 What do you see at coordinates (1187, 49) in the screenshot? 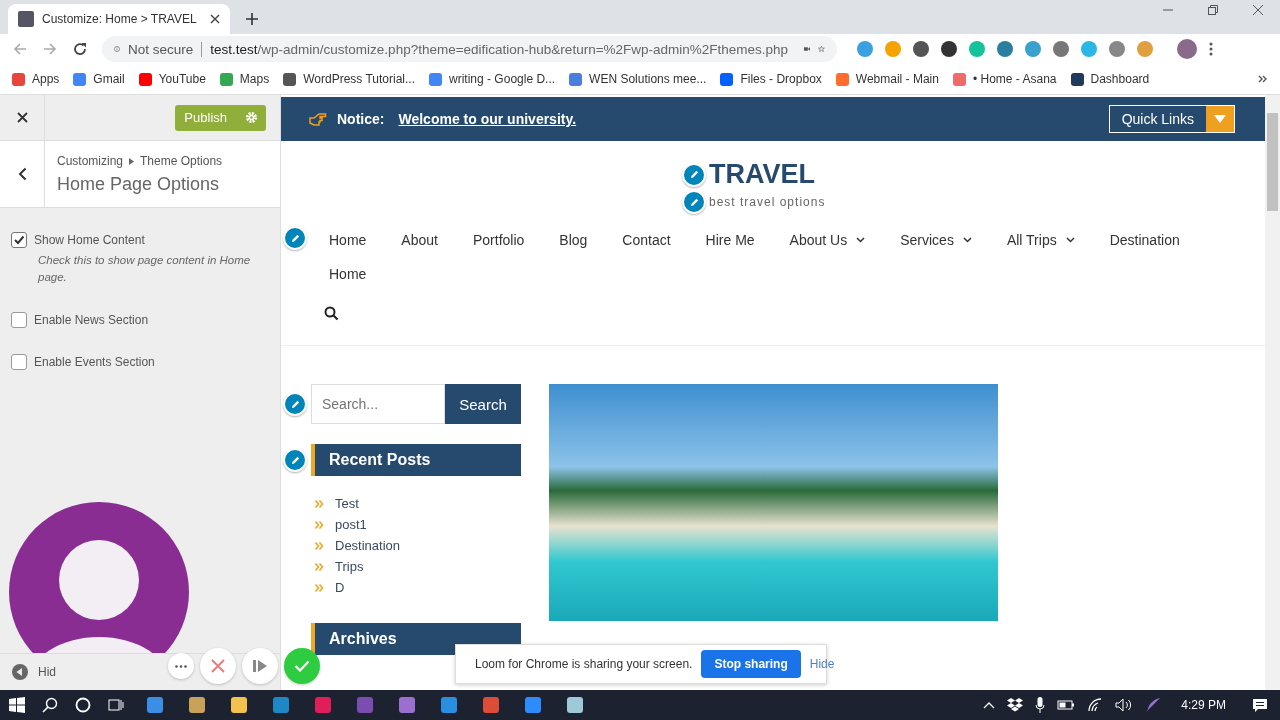
I see `profile-avatar-icon` at bounding box center [1187, 49].